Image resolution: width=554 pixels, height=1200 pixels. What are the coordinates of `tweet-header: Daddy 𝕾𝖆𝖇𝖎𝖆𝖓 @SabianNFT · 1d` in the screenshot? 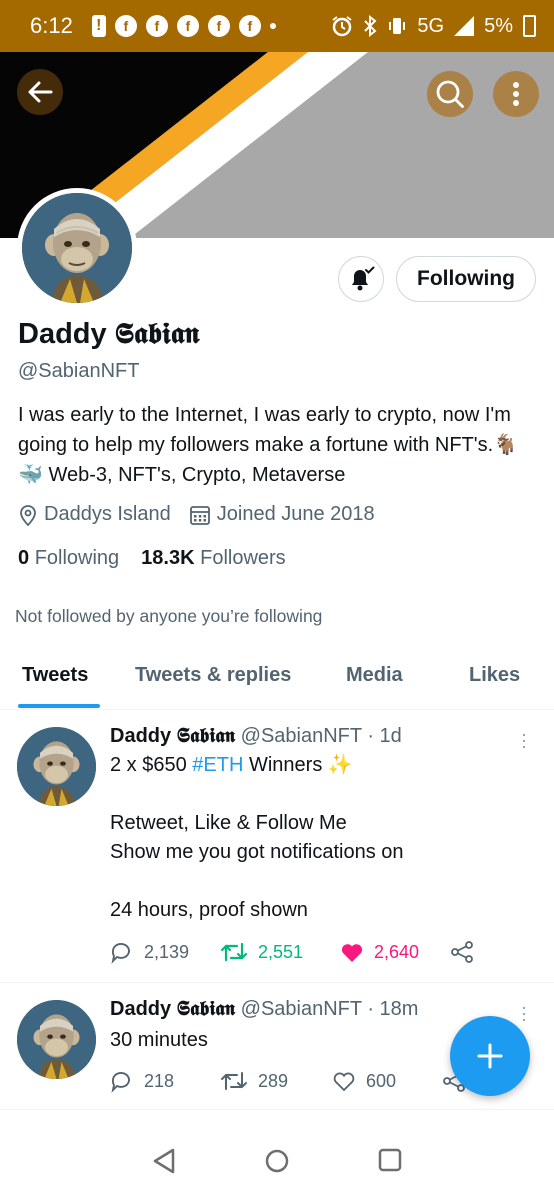 It's located at (256, 736).